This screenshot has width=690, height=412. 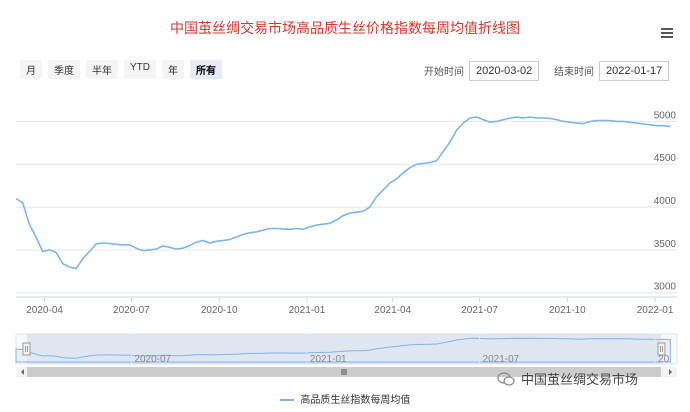 I want to click on watermark: 中国茧丝绸交易市场, so click(x=567, y=378).